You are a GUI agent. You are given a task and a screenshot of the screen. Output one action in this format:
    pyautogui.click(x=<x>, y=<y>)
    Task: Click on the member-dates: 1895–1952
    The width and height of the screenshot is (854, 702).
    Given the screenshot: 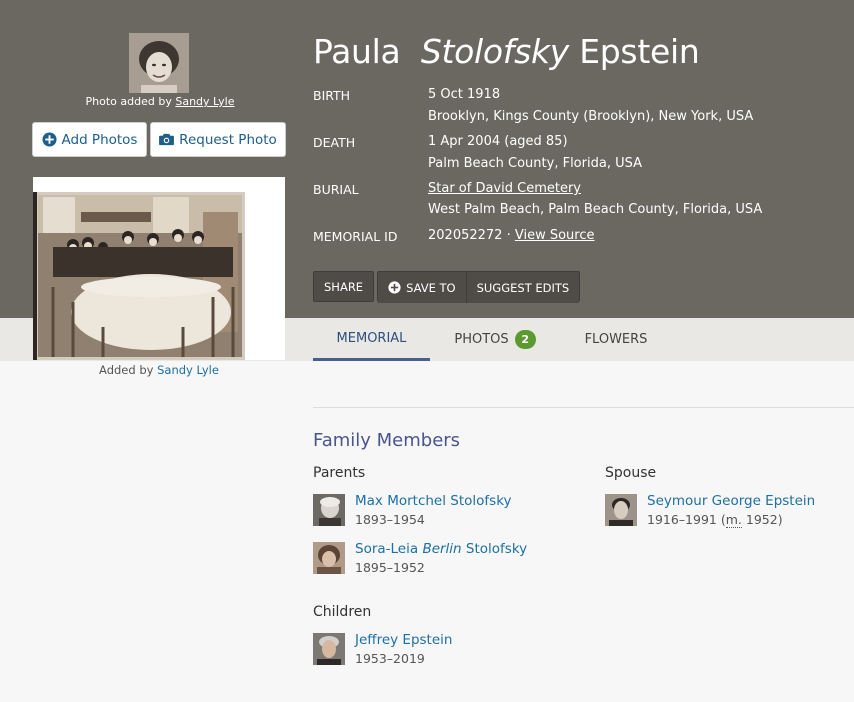 What is the action you would take?
    pyautogui.click(x=390, y=567)
    